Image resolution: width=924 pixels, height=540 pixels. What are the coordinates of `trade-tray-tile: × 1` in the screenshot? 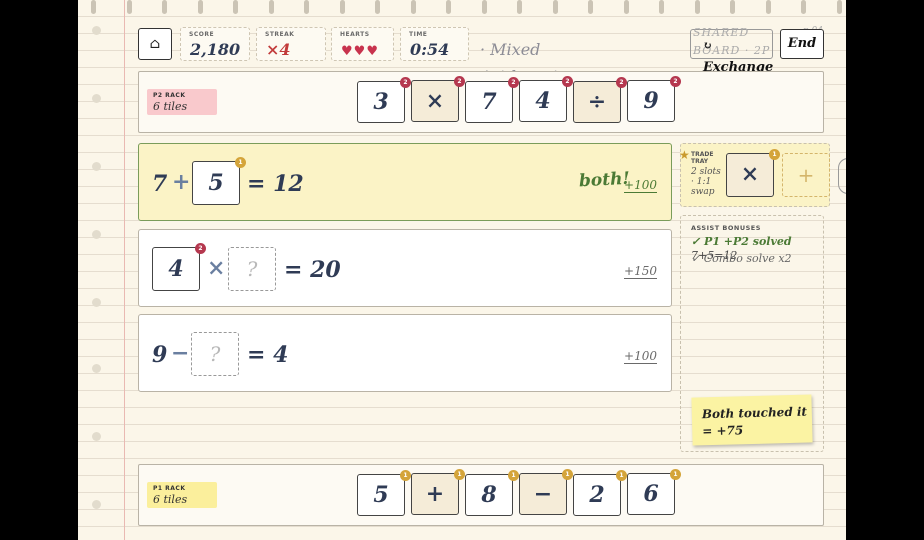 It's located at (753, 173).